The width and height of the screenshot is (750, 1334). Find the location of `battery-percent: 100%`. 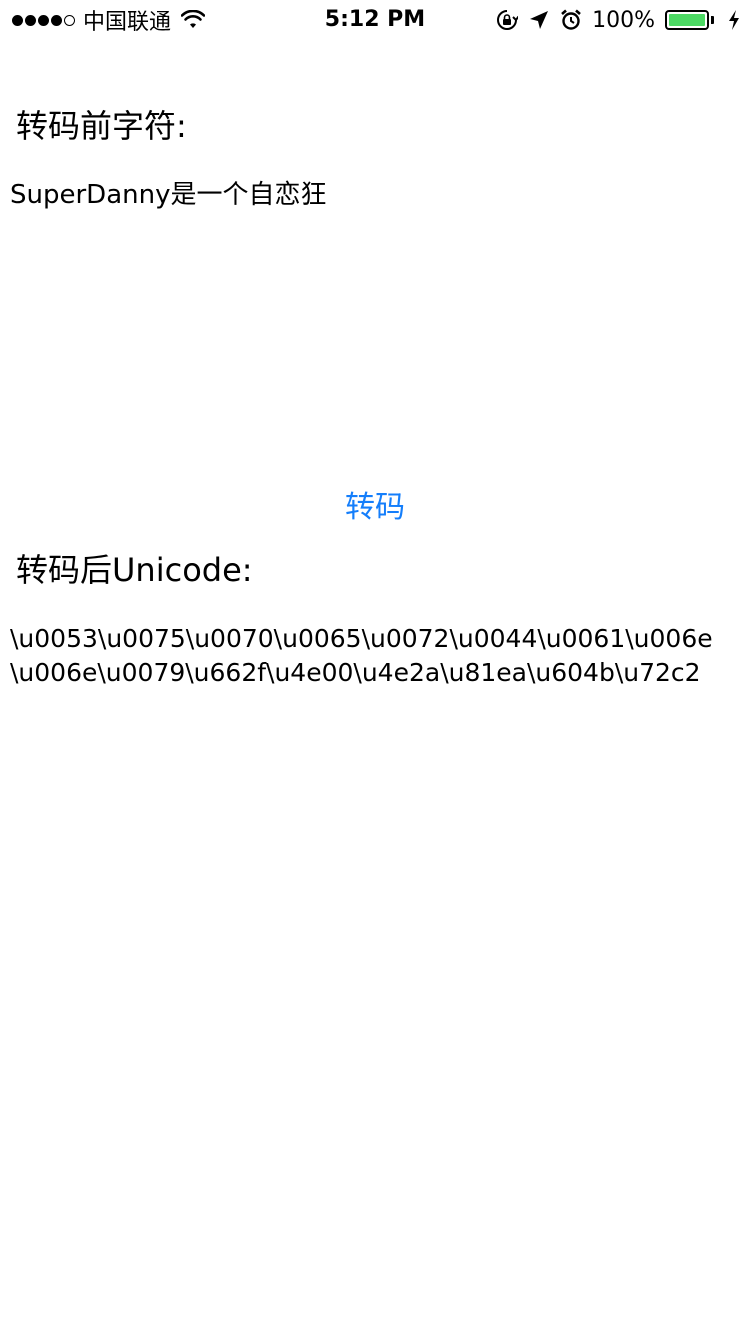

battery-percent: 100% is located at coordinates (623, 20).